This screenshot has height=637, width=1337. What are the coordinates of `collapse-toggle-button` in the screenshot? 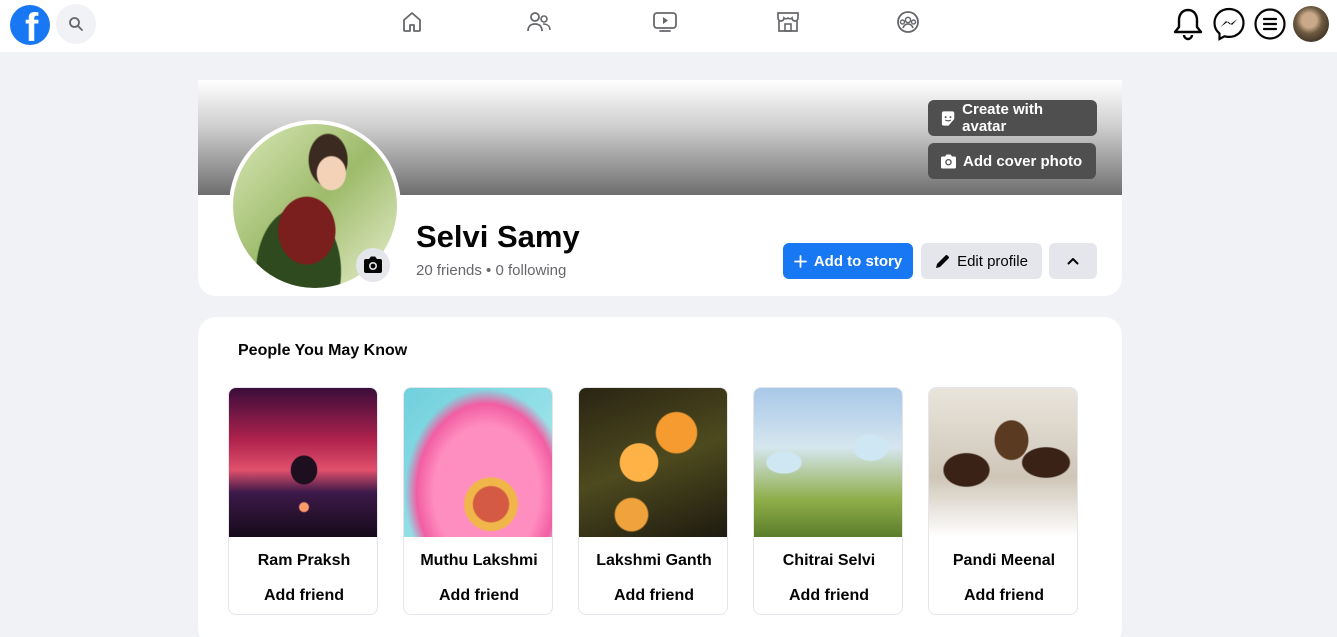 It's located at (1073, 261).